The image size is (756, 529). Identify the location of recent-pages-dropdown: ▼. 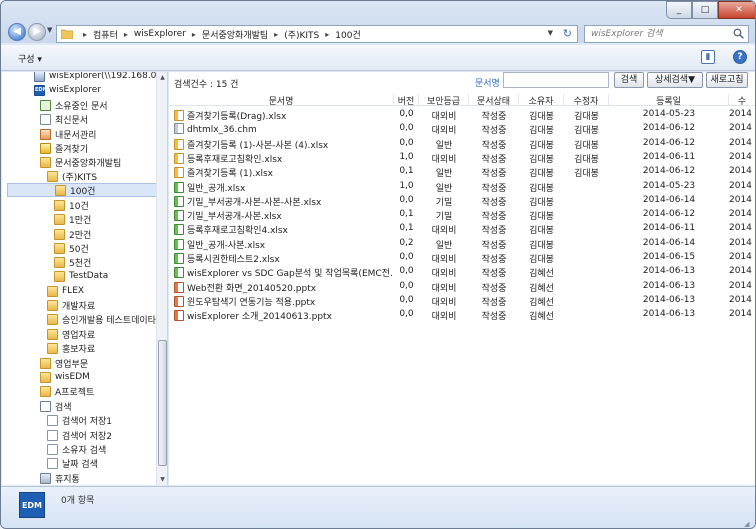
(49, 30).